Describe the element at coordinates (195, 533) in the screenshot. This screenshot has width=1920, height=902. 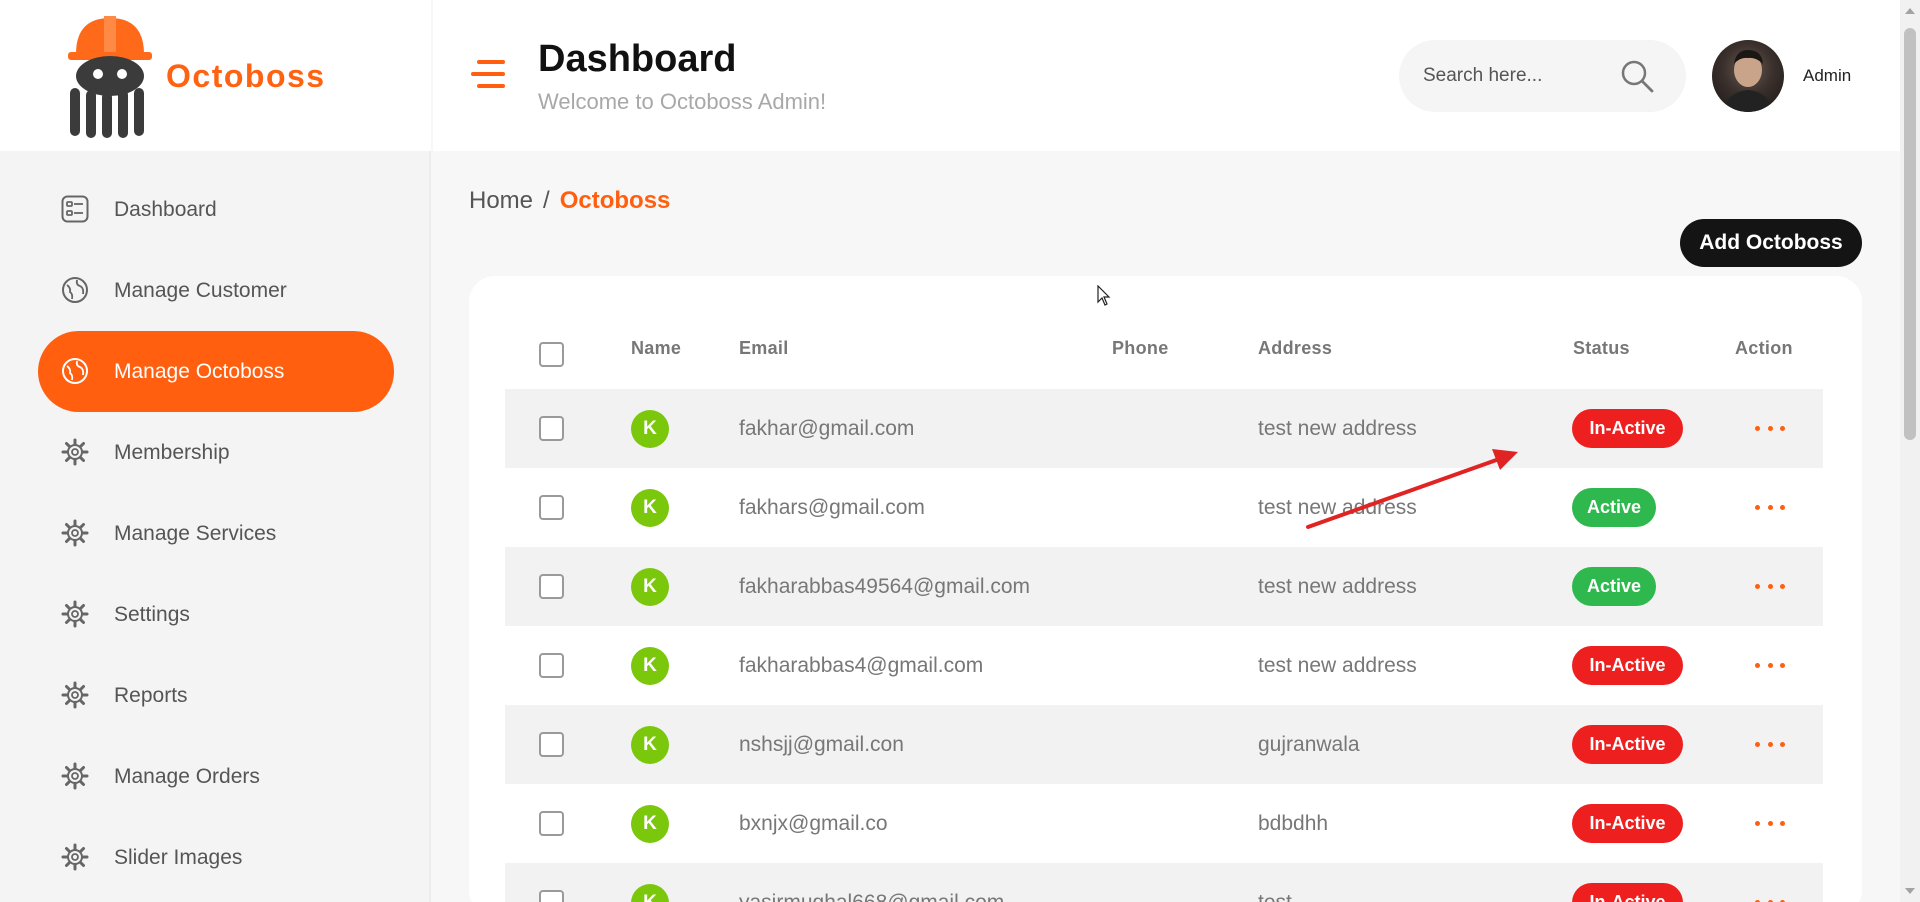
I see `sidebar-item-label: Manage Services` at that location.